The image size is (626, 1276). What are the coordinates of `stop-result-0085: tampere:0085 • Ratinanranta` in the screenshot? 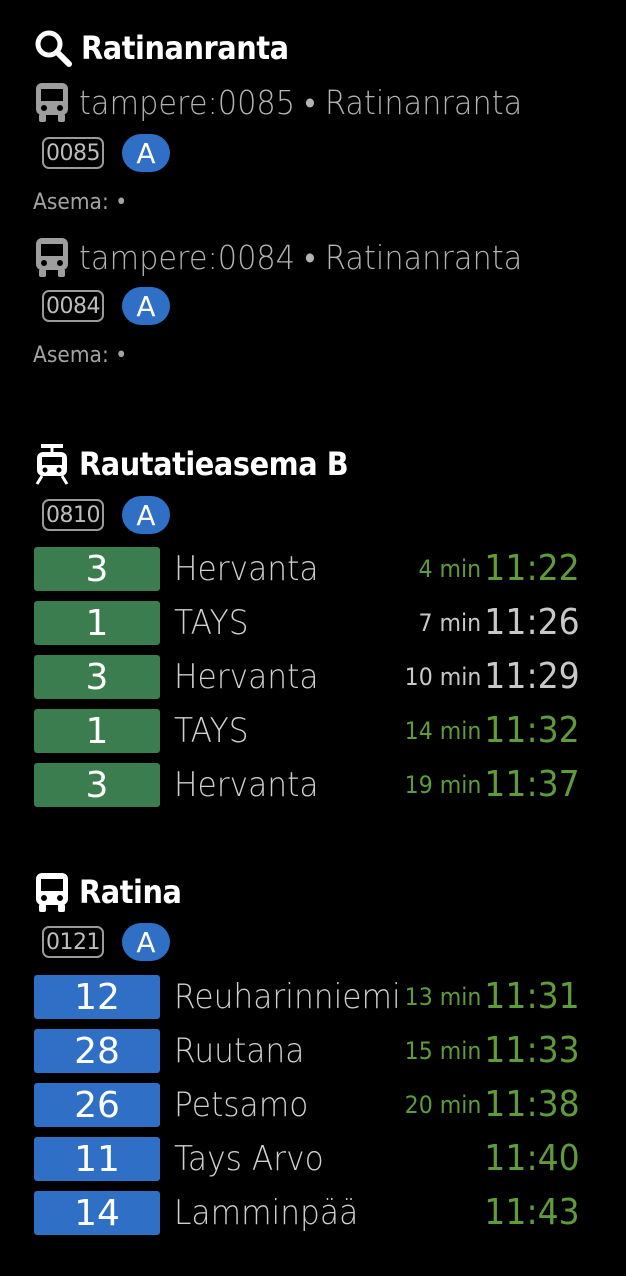 It's located at (297, 102).